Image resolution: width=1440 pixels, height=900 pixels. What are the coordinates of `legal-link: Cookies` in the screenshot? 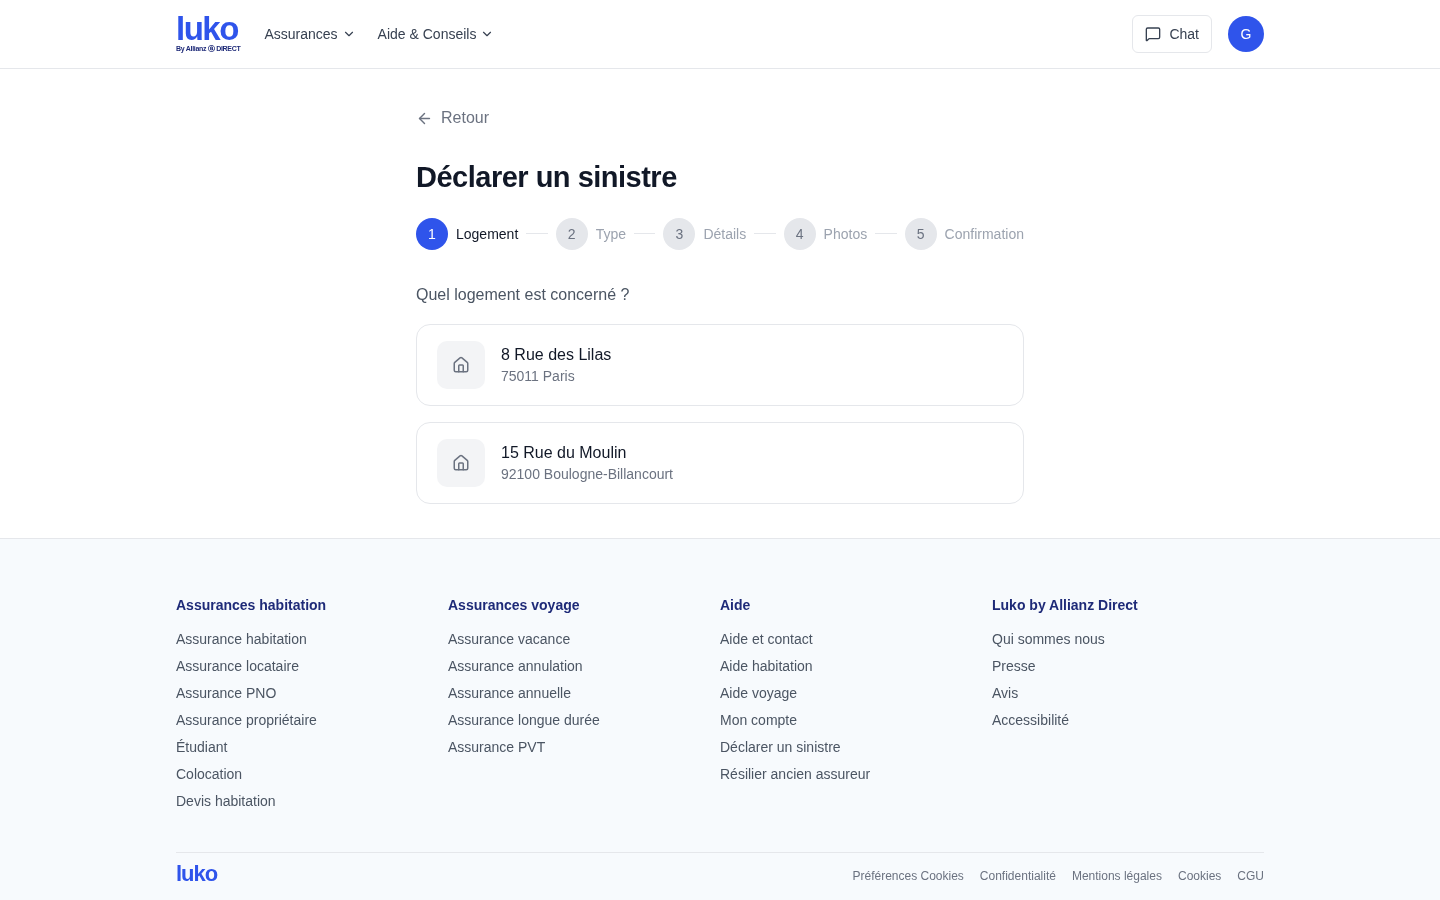 It's located at (1199, 875).